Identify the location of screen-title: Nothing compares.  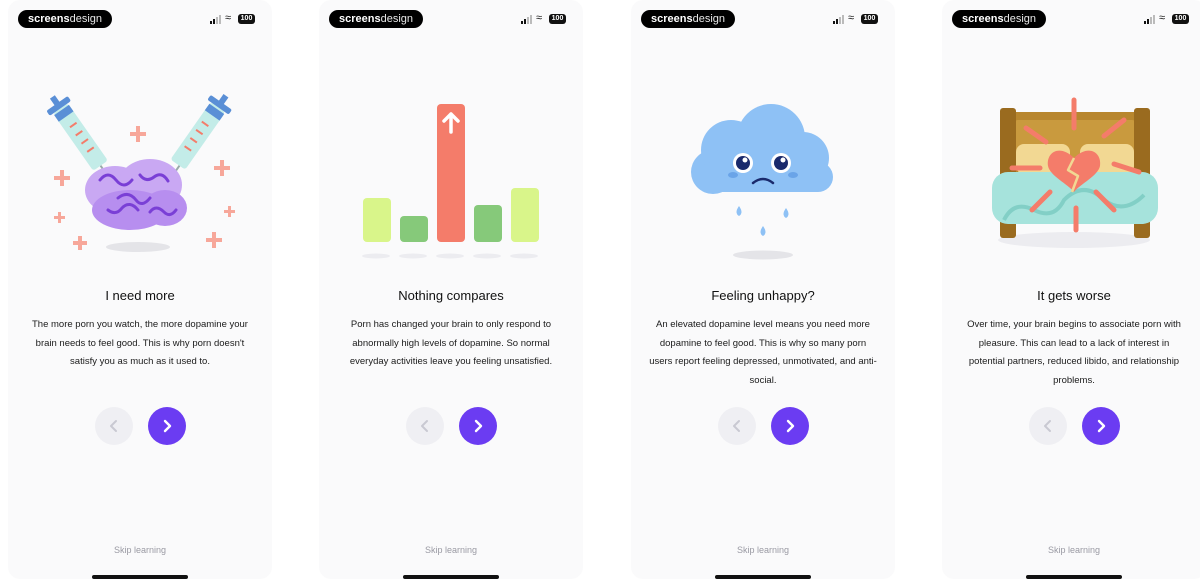
(451, 295).